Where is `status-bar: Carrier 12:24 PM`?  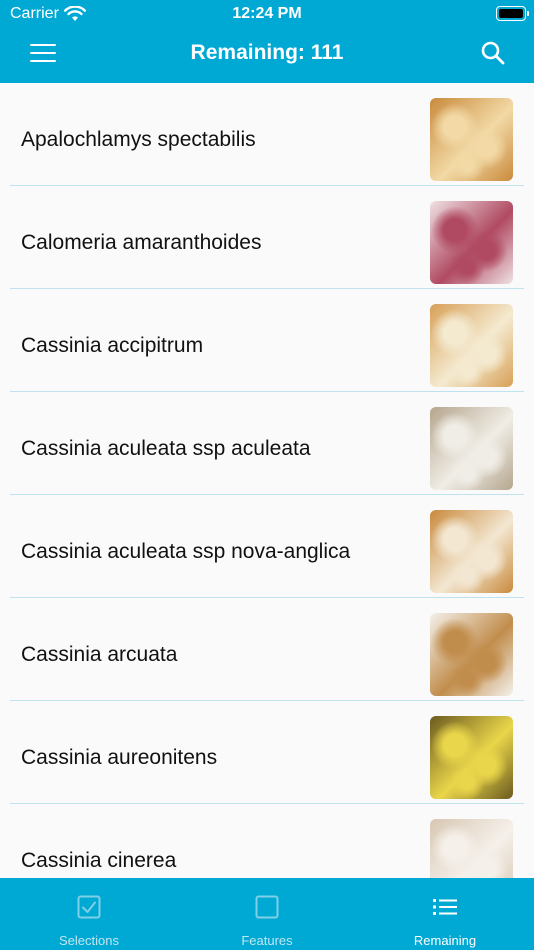 status-bar: Carrier 12:24 PM is located at coordinates (267, 14).